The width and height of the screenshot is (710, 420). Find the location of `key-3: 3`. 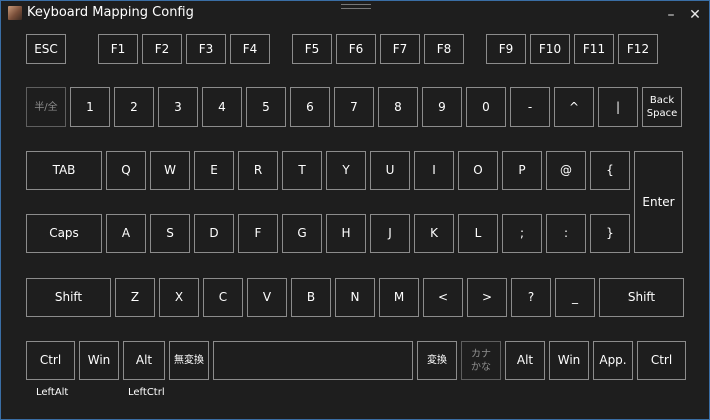

key-3: 3 is located at coordinates (178, 107).